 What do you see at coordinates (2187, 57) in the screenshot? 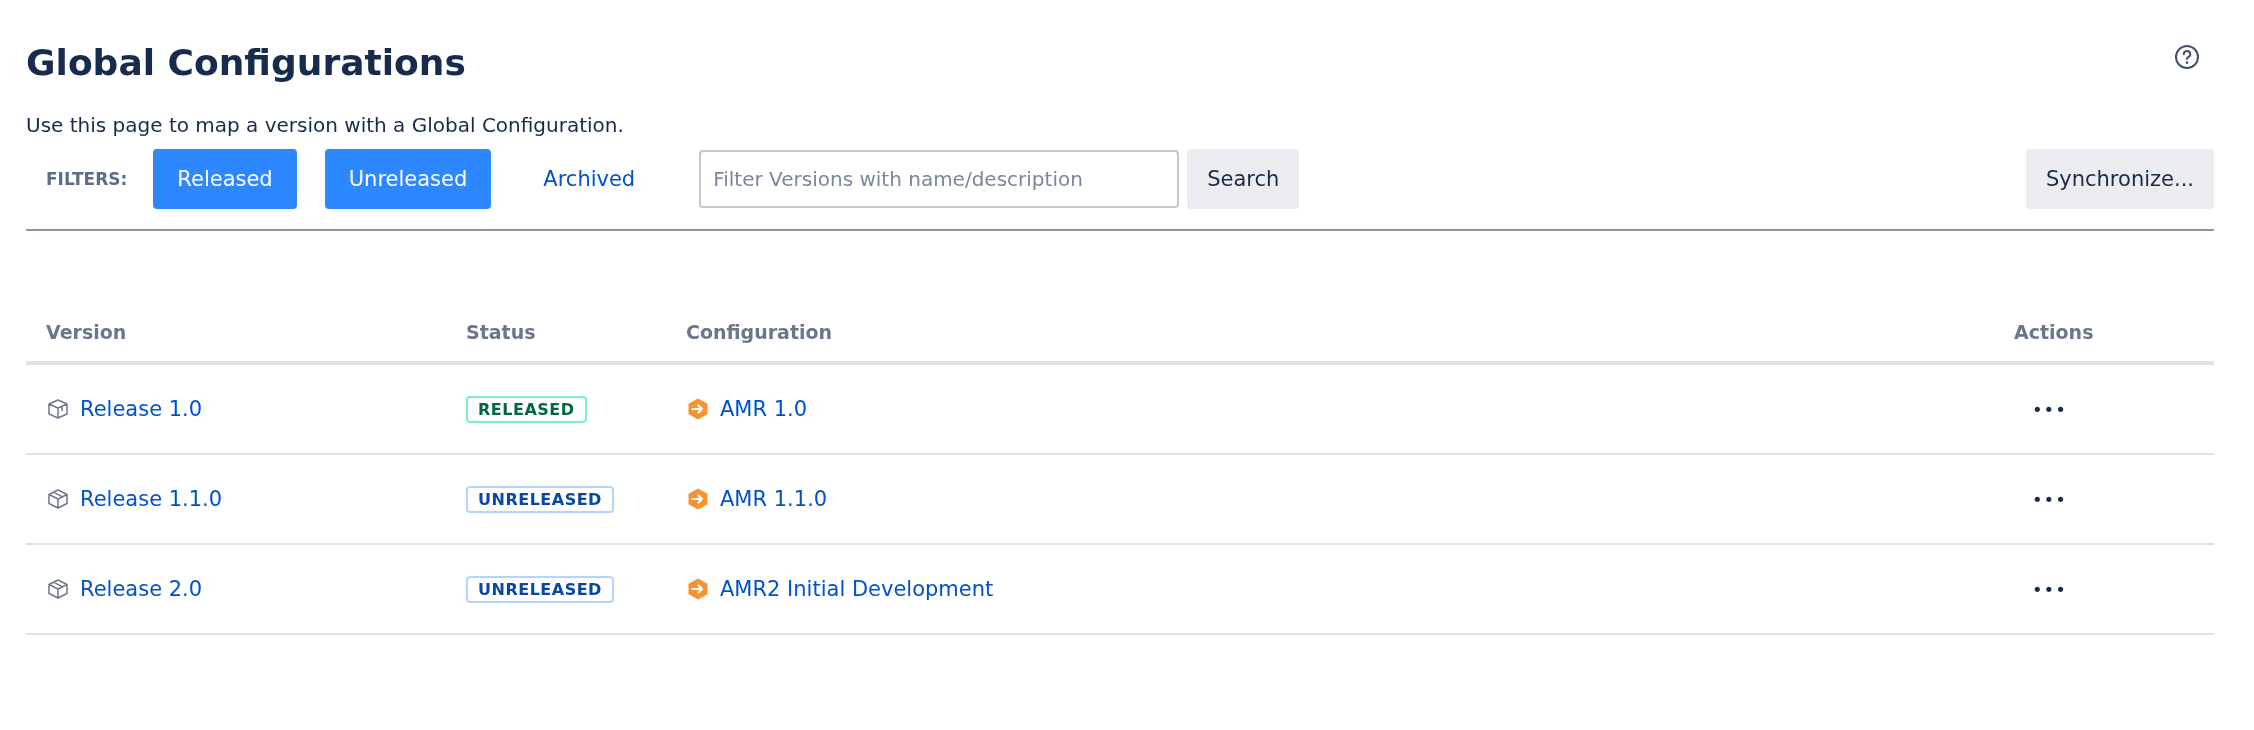
I see `help-icon` at bounding box center [2187, 57].